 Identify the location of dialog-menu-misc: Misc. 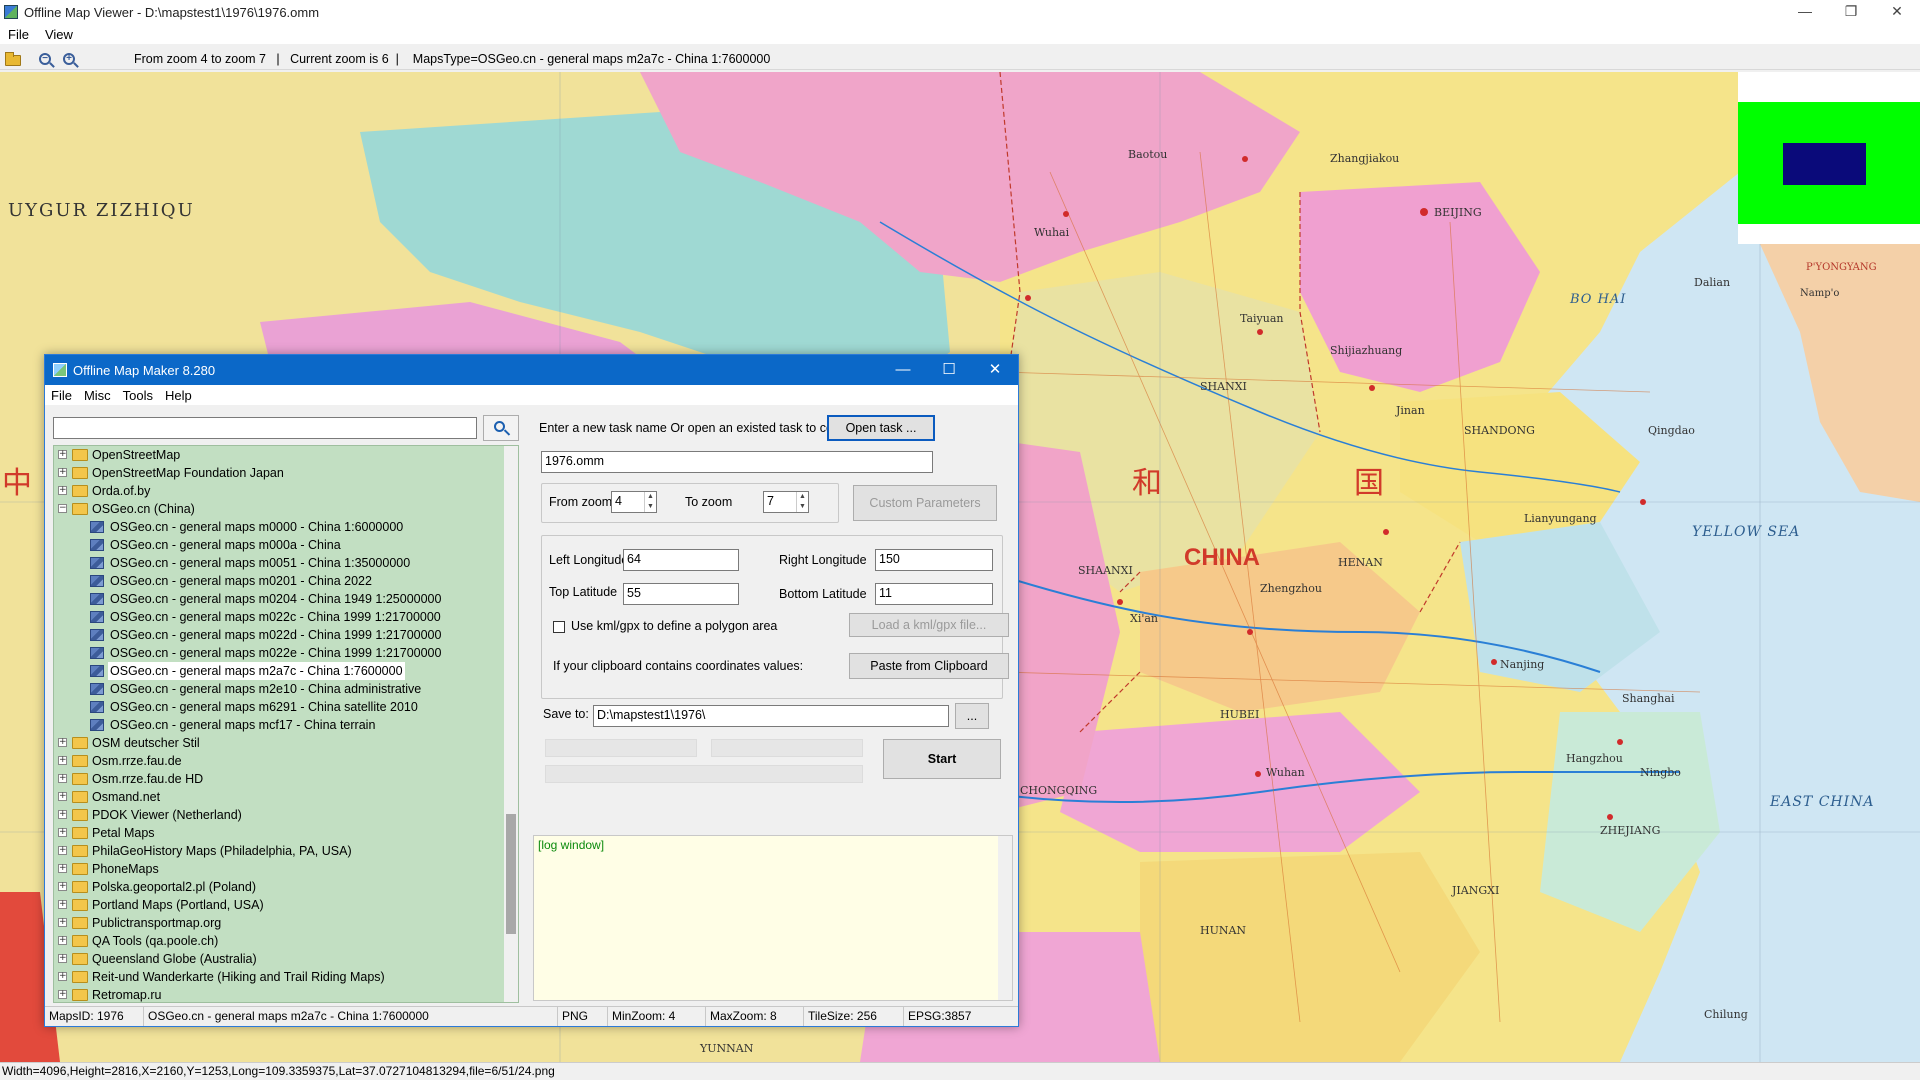
(97, 395).